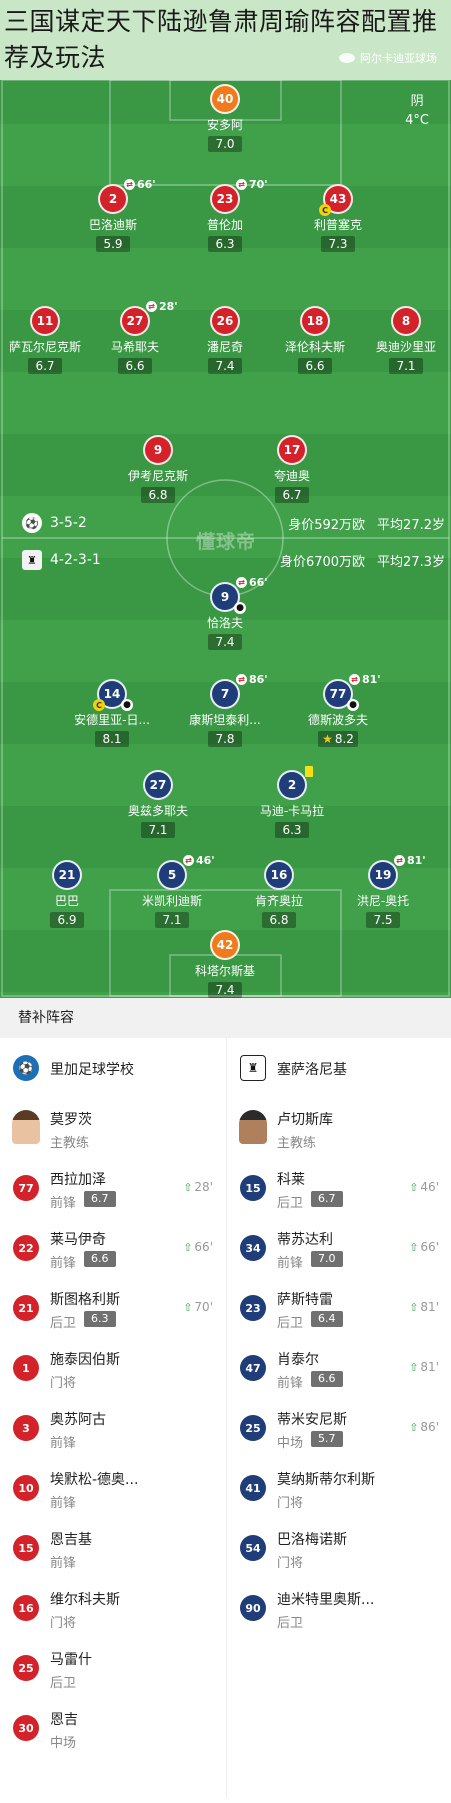  Describe the element at coordinates (339, 1128) in the screenshot. I see `away-coach-row: 卢切斯库 主教练` at that location.